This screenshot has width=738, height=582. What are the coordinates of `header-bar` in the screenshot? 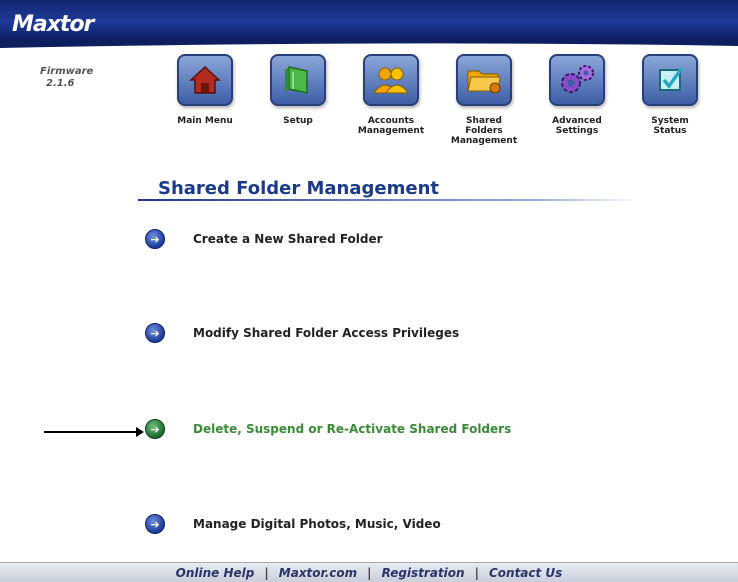 It's located at (369, 24).